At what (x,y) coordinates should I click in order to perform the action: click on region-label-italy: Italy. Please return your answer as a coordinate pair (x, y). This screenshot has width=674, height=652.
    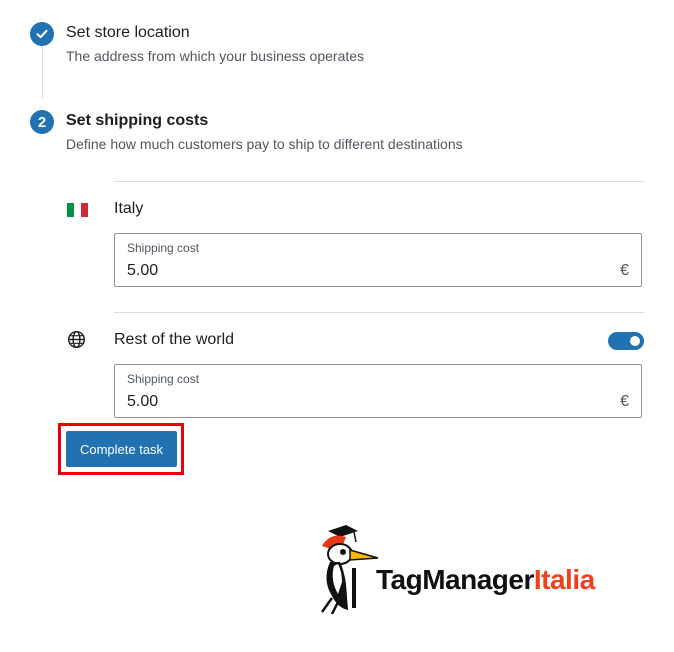
    Looking at the image, I should click on (129, 208).